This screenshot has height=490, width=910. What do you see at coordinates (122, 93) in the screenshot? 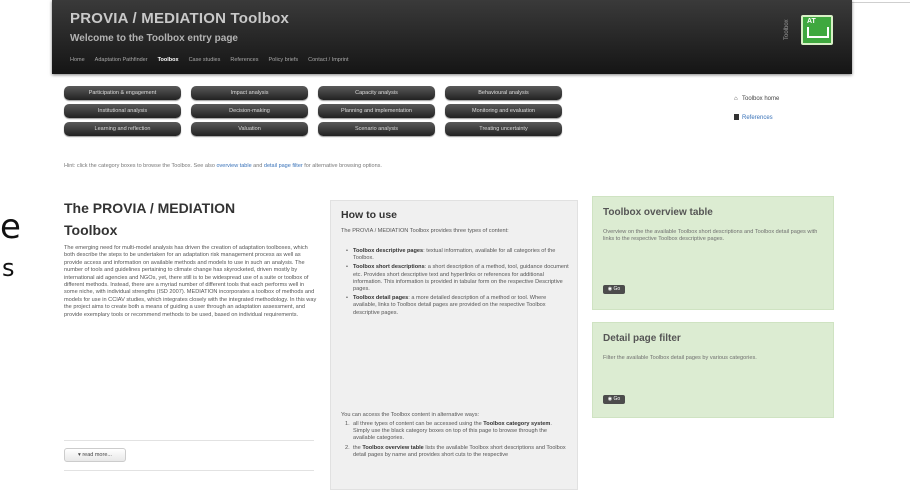
I see `category-participation: Participation & engagement` at bounding box center [122, 93].